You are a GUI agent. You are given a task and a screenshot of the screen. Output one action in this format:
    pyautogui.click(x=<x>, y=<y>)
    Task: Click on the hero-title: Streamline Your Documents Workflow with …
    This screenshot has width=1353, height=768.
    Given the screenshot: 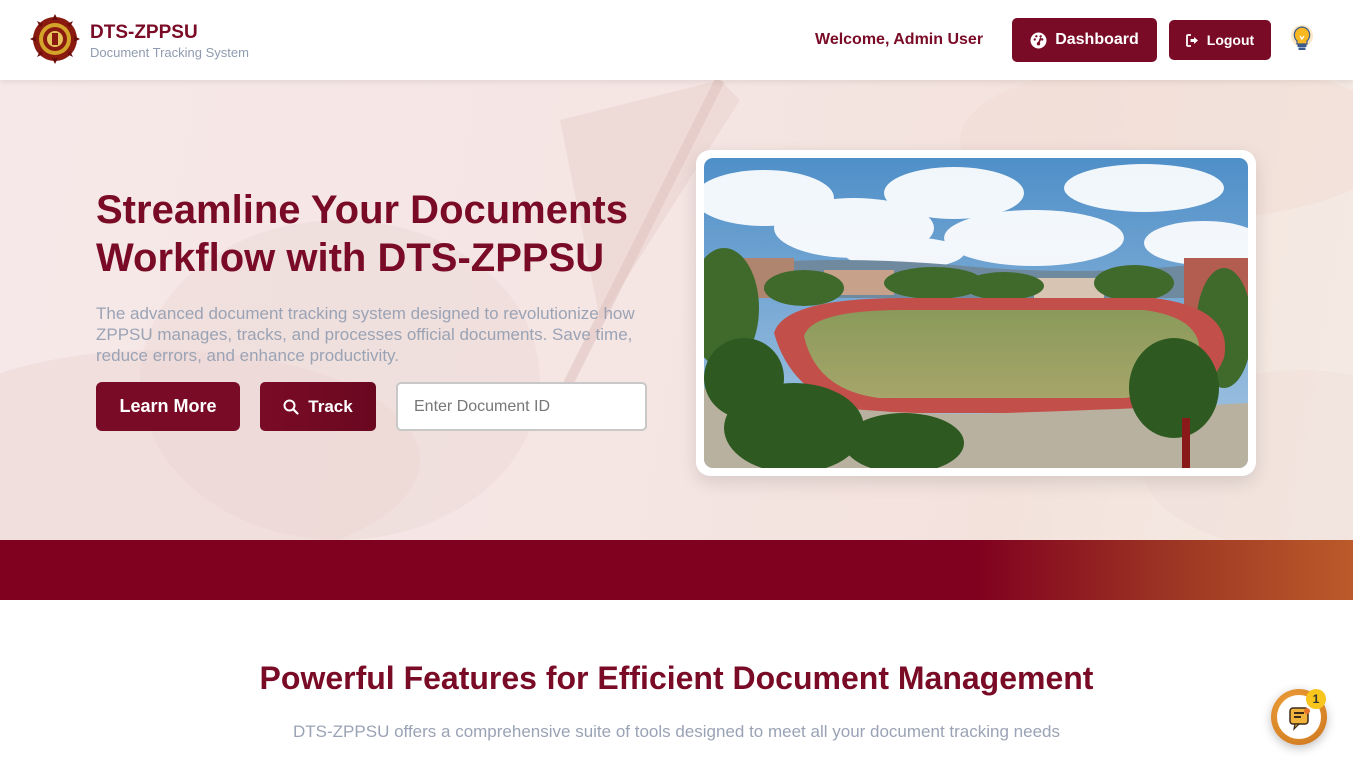 What is the action you would take?
    pyautogui.click(x=362, y=234)
    